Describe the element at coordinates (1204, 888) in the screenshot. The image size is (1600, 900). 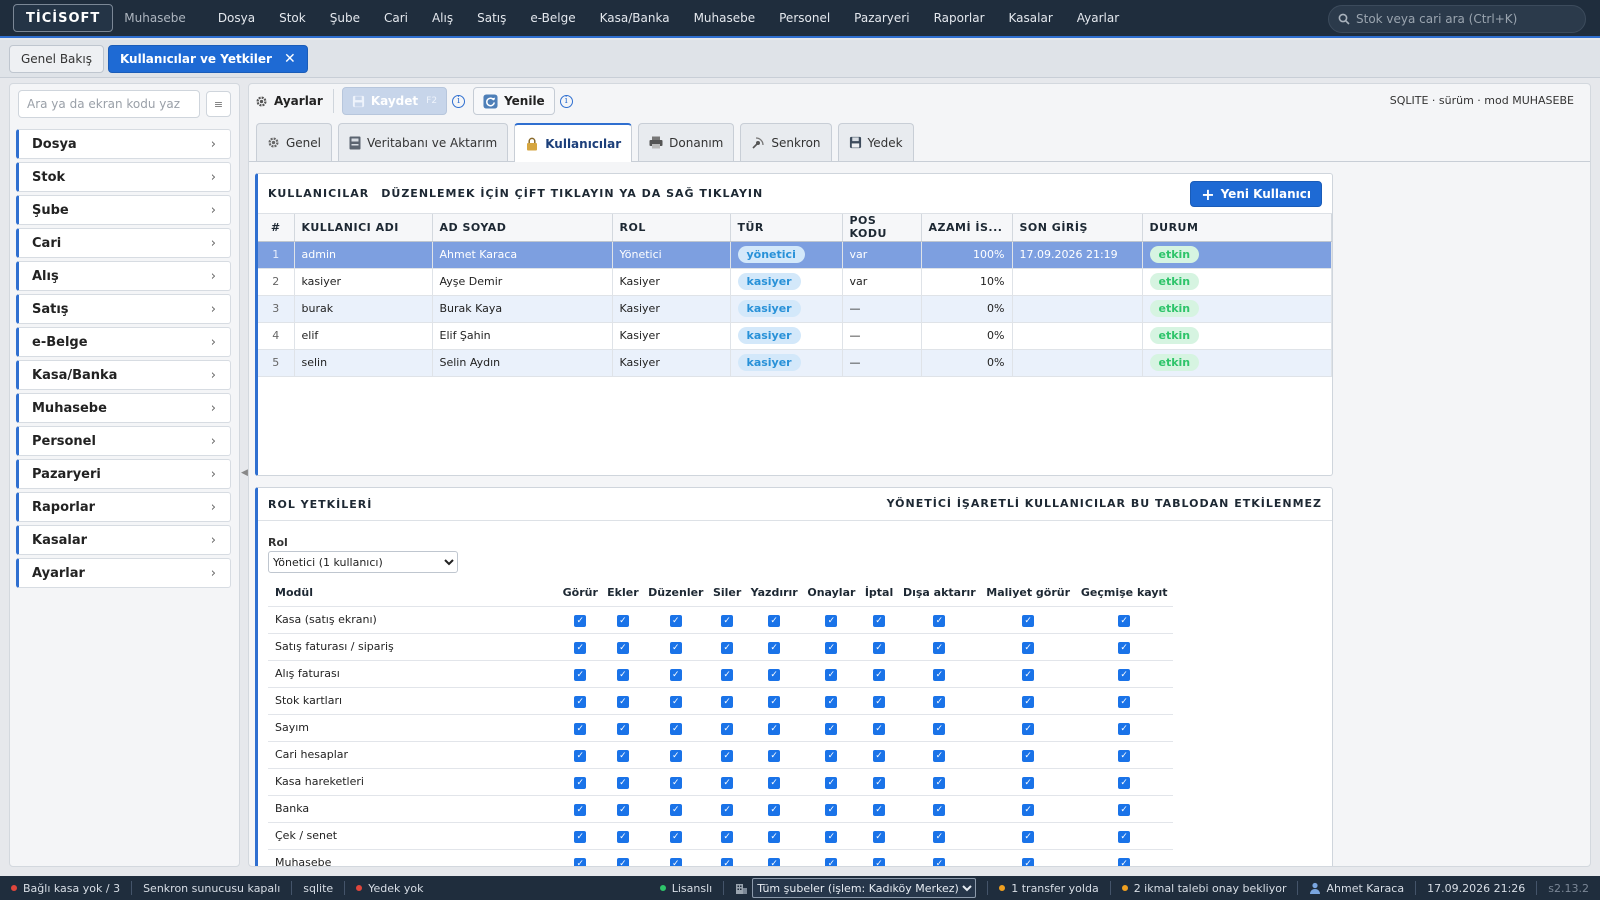
I see `status-restock: 2 ikmal talebi onay bekliyor` at that location.